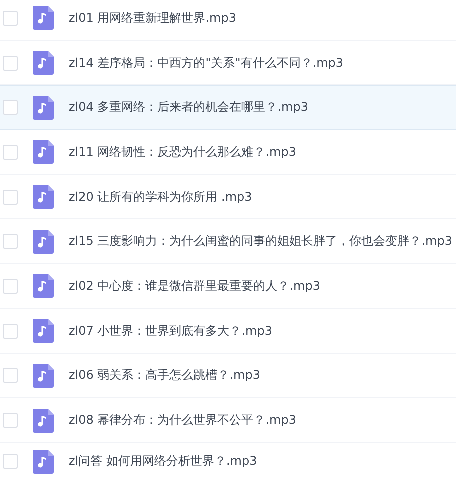  I want to click on file-name: zl02 中心度：谁是微信群里最重要的人？.mp3, so click(194, 286).